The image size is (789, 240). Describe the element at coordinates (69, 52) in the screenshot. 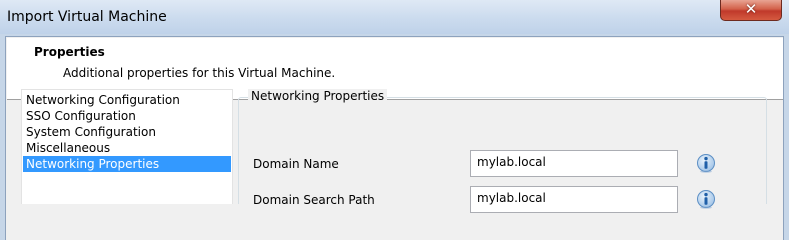

I see `page-title: Properties` at that location.